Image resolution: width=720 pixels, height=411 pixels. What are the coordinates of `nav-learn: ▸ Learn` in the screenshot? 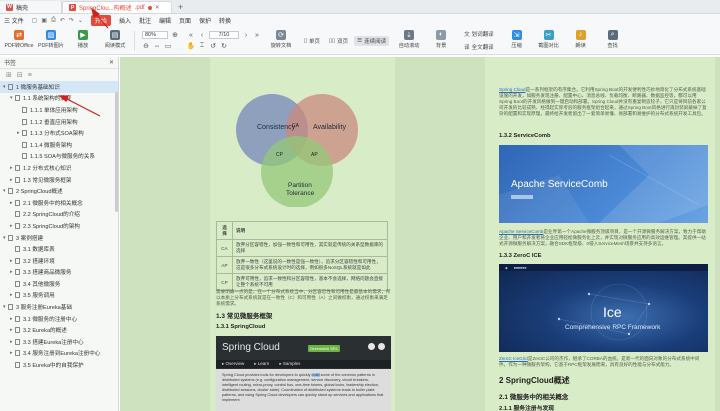 It's located at (261, 364).